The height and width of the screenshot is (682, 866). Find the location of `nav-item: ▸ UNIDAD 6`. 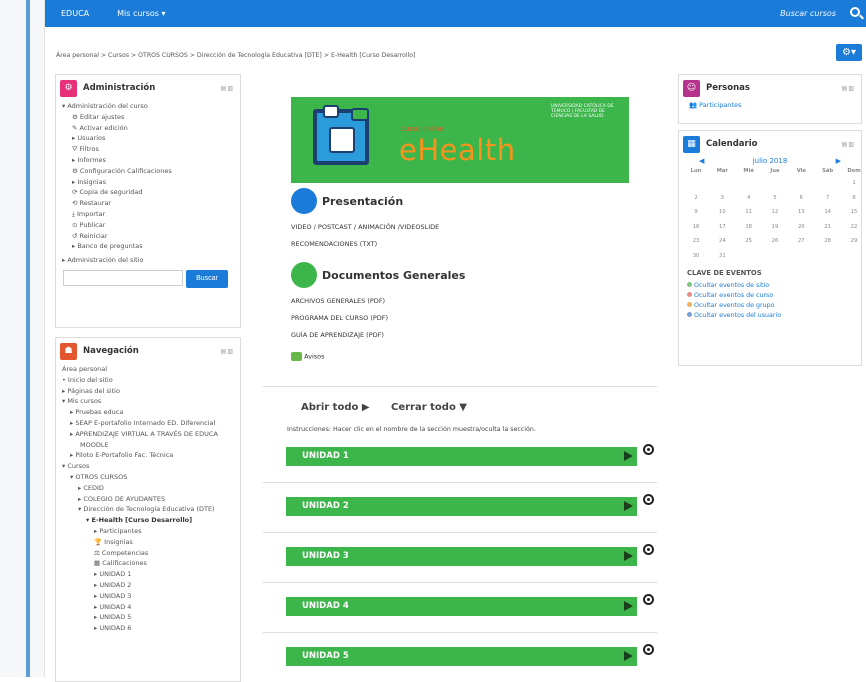

nav-item: ▸ UNIDAD 6 is located at coordinates (151, 628).